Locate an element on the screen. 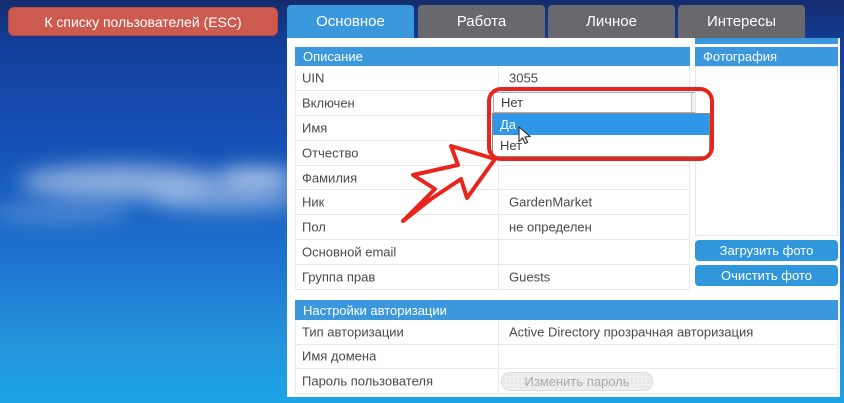 The width and height of the screenshot is (844, 403). photo-preview-area is located at coordinates (766, 151).